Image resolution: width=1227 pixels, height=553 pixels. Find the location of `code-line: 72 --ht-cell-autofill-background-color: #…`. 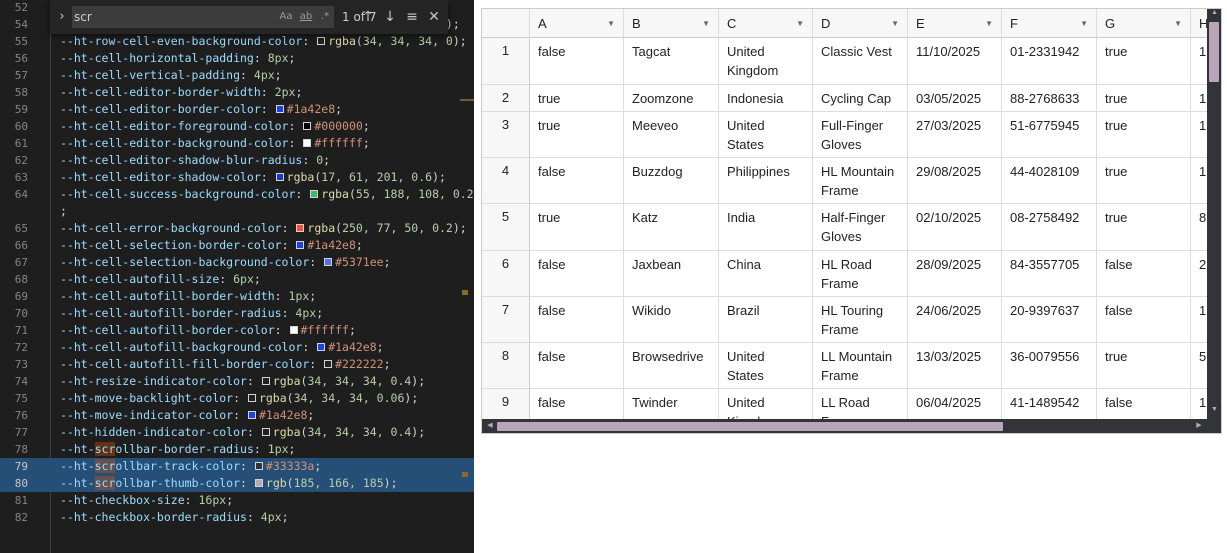

code-line: 72 --ht-cell-autofill-background-color: #… is located at coordinates (237, 347).